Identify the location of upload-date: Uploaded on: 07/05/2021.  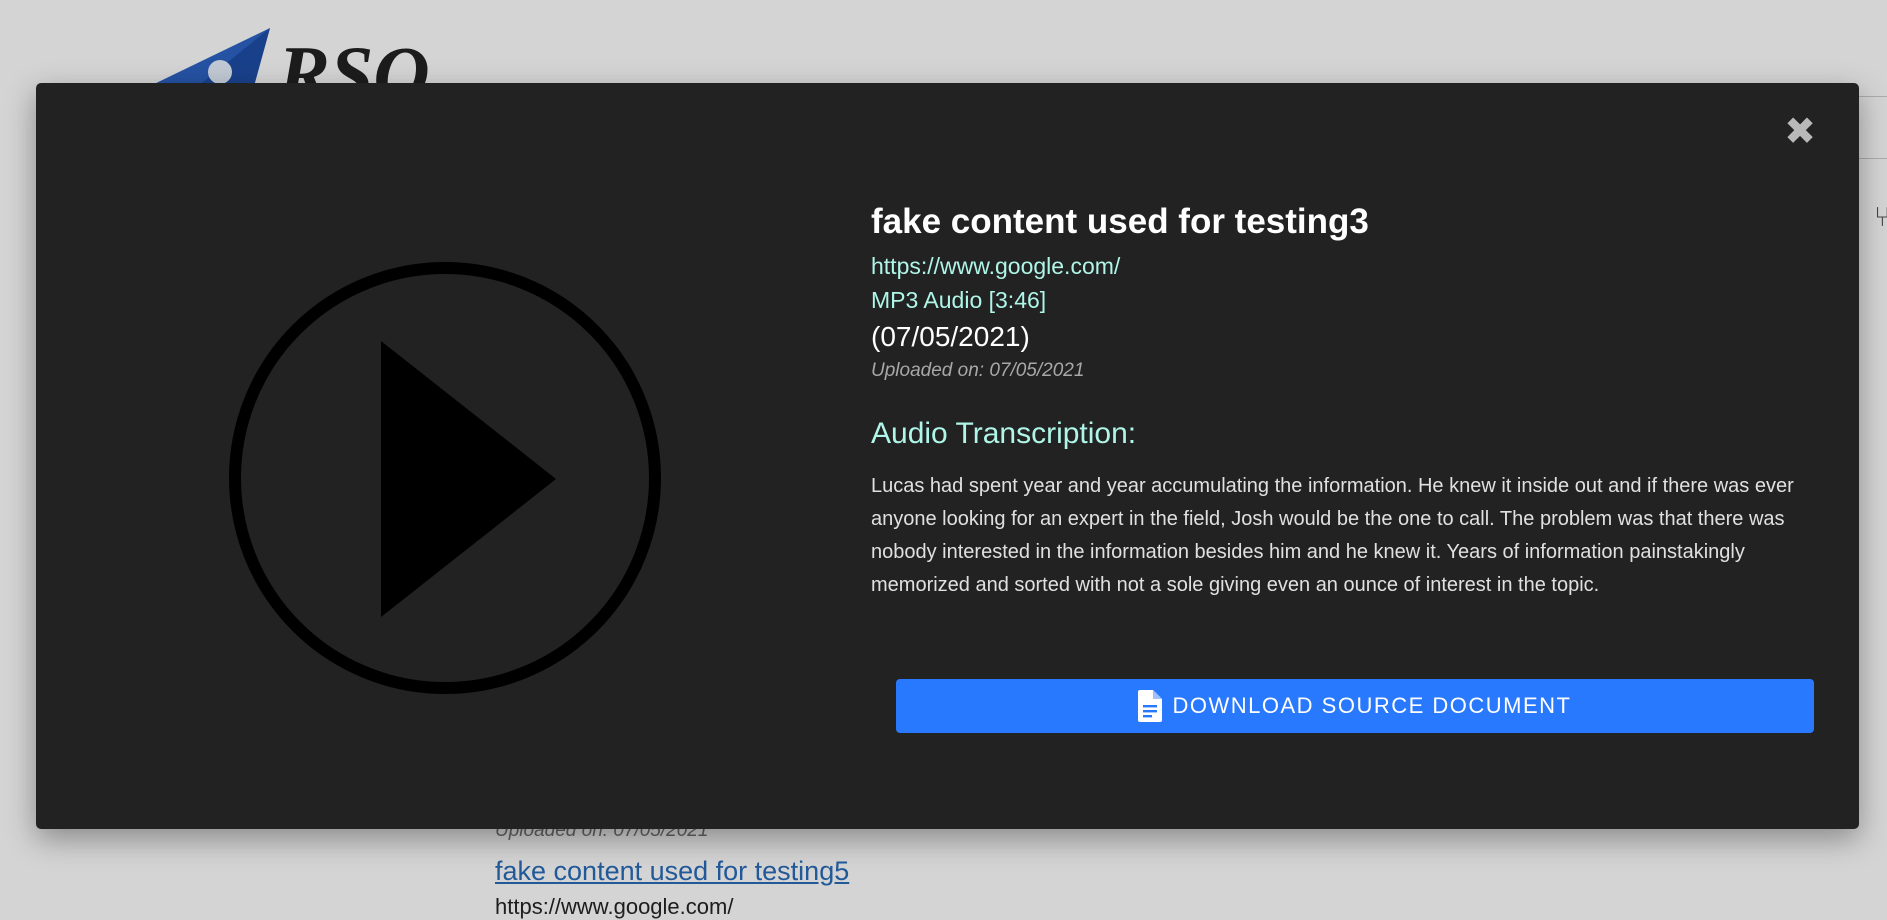
(978, 370).